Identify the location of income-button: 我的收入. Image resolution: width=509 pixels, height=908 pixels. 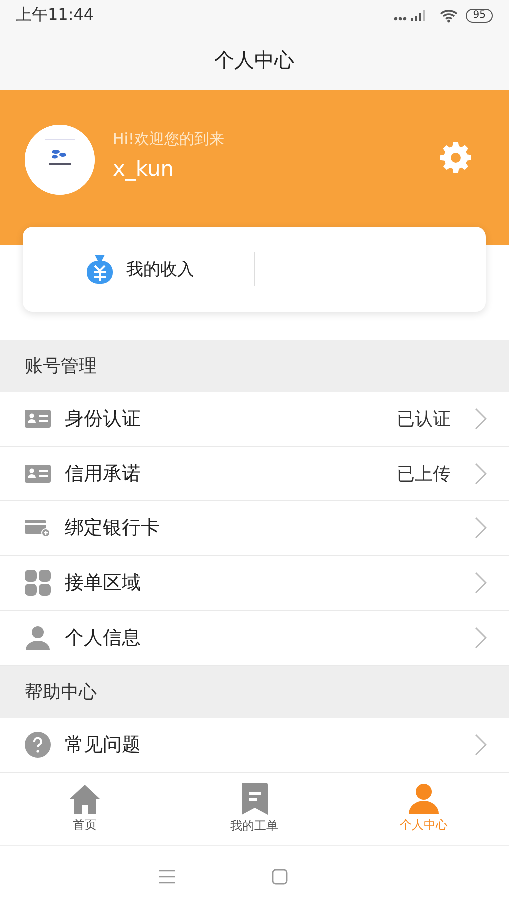
(138, 269).